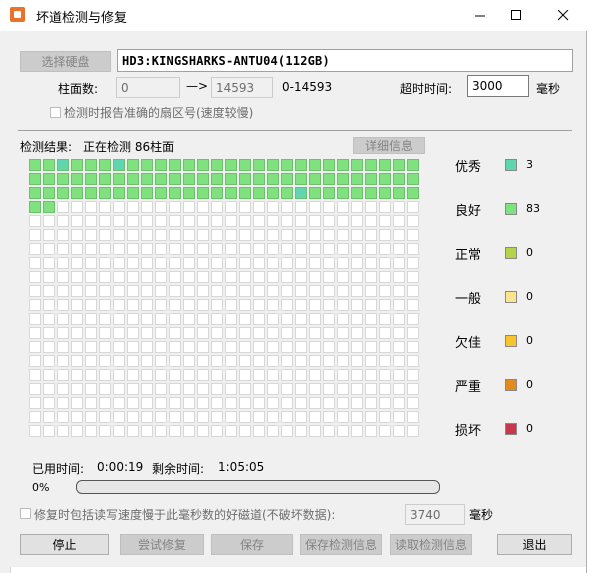 The height and width of the screenshot is (573, 594). I want to click on select-disk-button: 选择硬盘, so click(65, 61).